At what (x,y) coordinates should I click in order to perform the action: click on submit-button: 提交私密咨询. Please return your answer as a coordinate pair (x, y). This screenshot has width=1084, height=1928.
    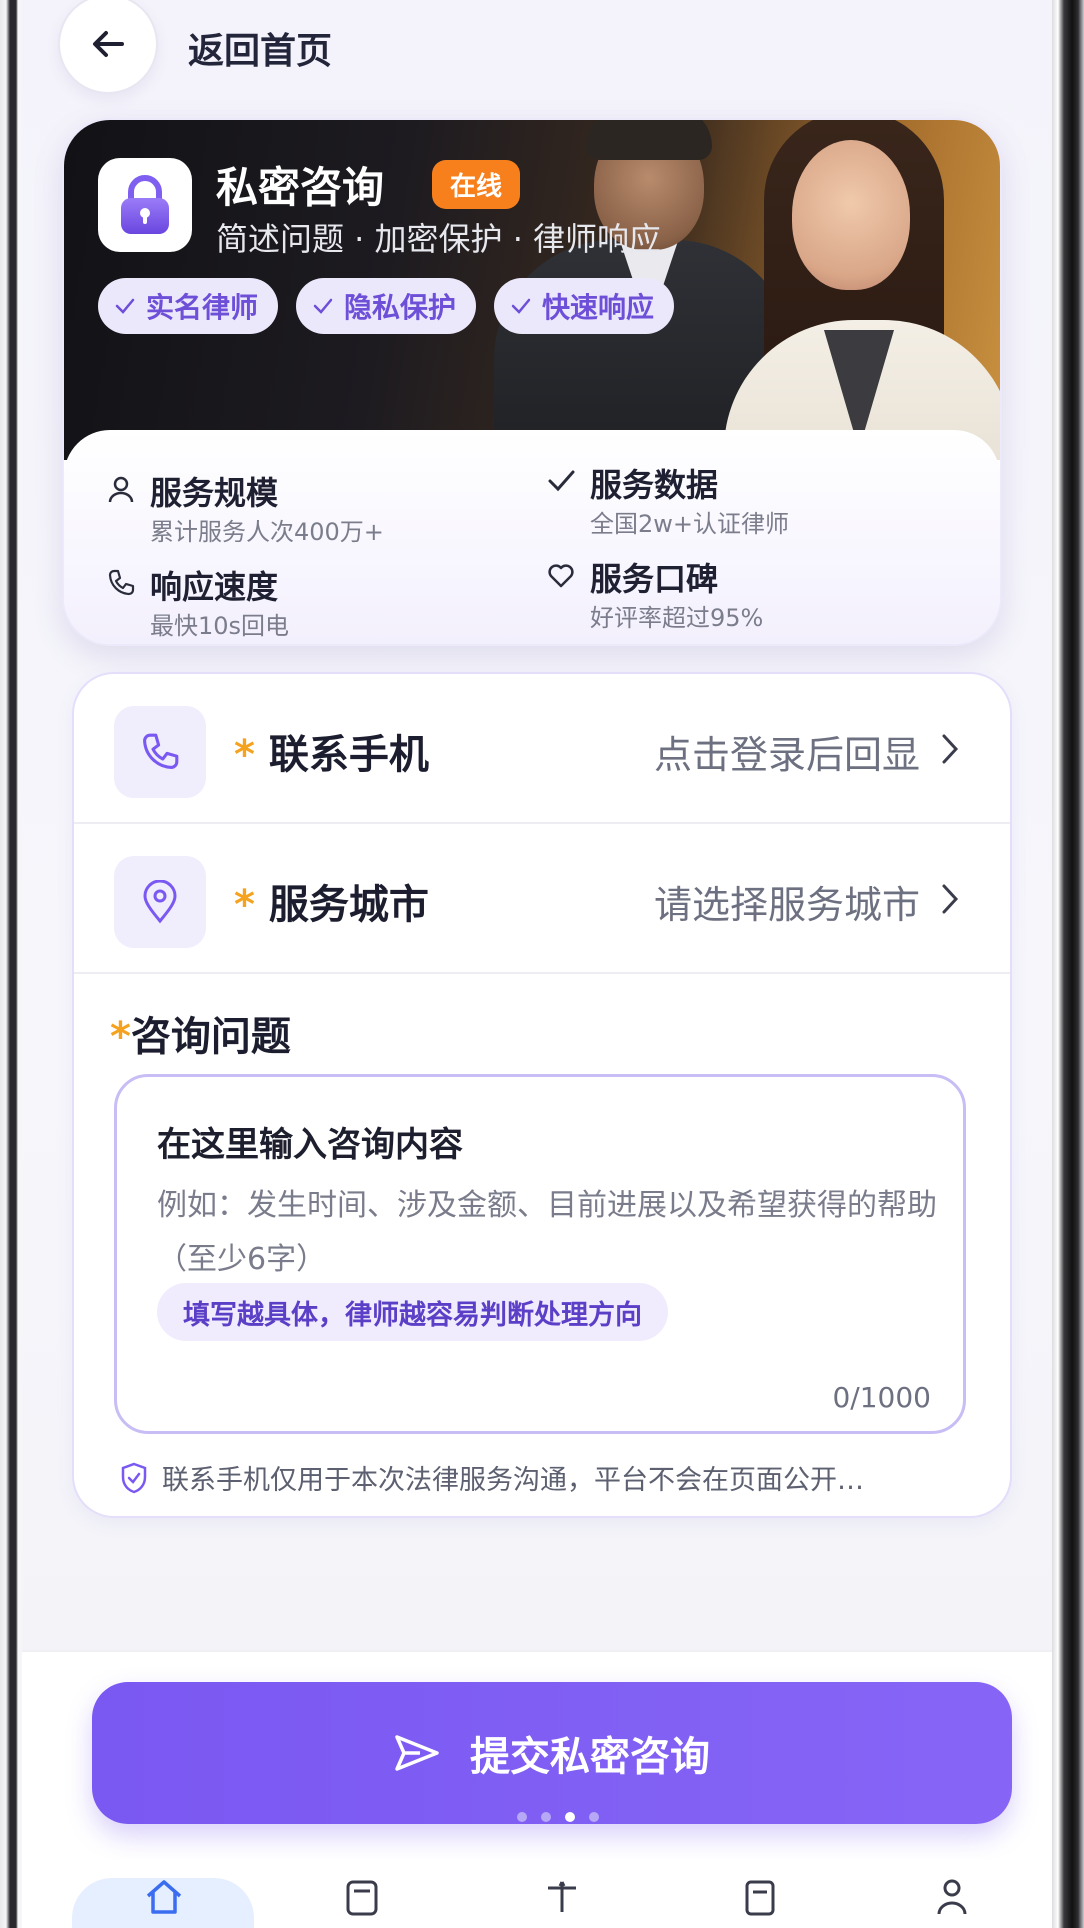
    Looking at the image, I should click on (552, 1753).